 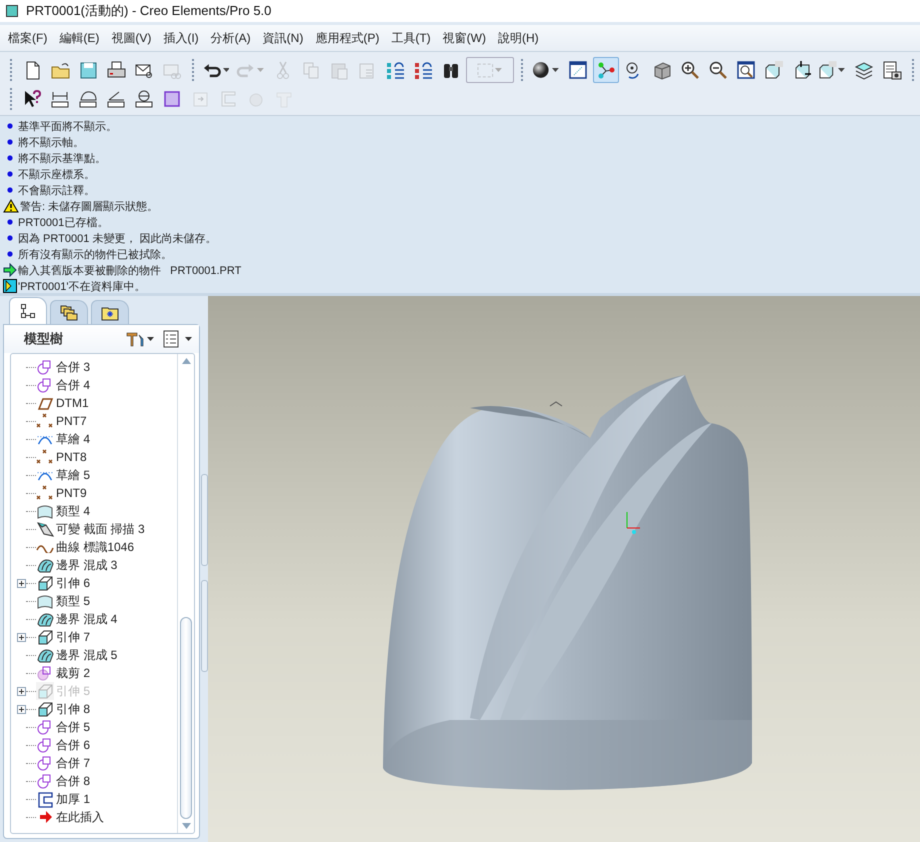 What do you see at coordinates (73, 673) in the screenshot?
I see `tree-item: 裁剪 2` at bounding box center [73, 673].